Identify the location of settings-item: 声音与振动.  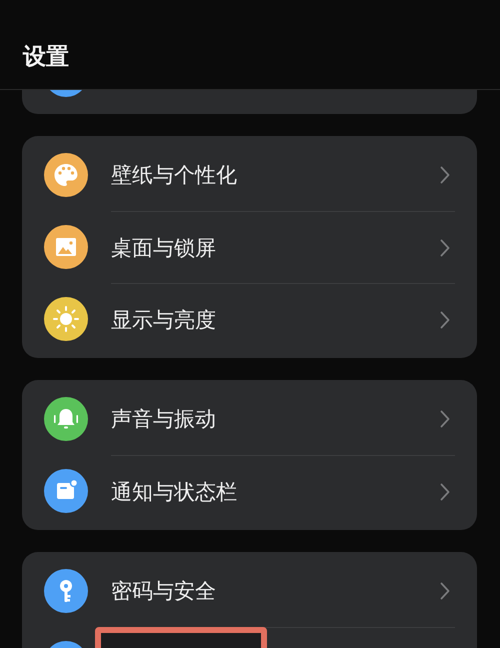
(163, 419).